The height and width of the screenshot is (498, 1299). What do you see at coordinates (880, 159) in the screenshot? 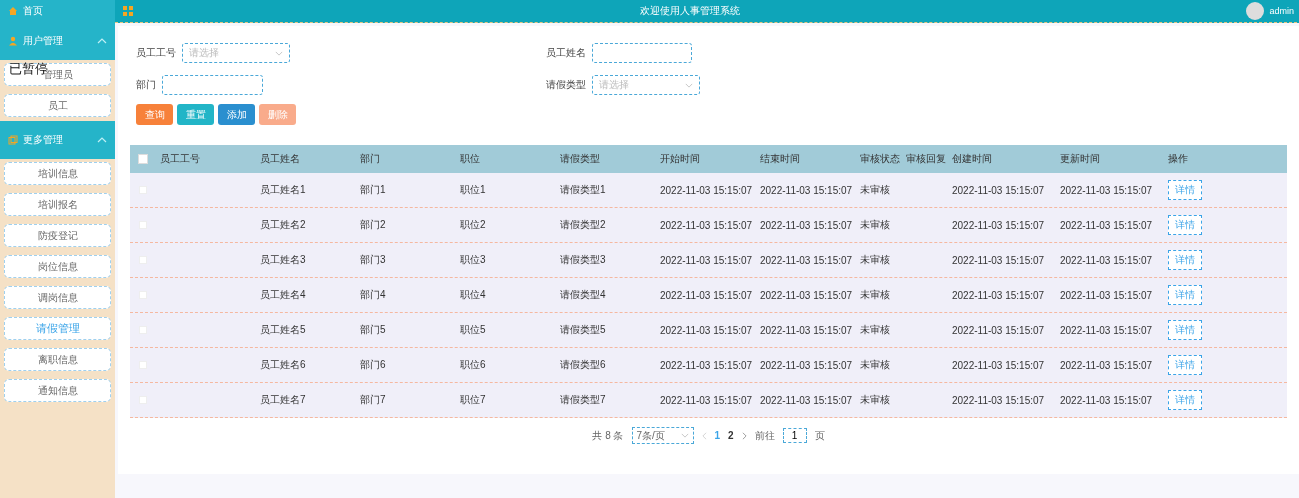
I see `column-header: 审核状态` at bounding box center [880, 159].